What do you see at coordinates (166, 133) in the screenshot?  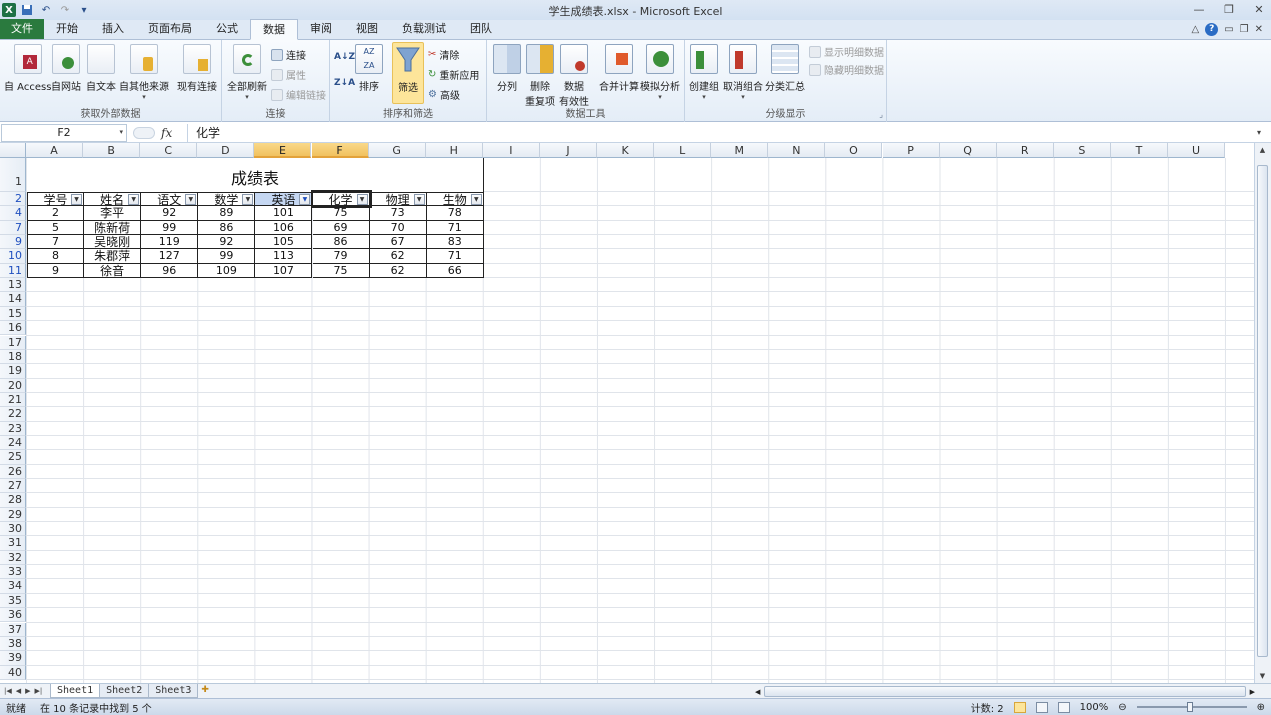 I see `insert-function-button: fx` at bounding box center [166, 133].